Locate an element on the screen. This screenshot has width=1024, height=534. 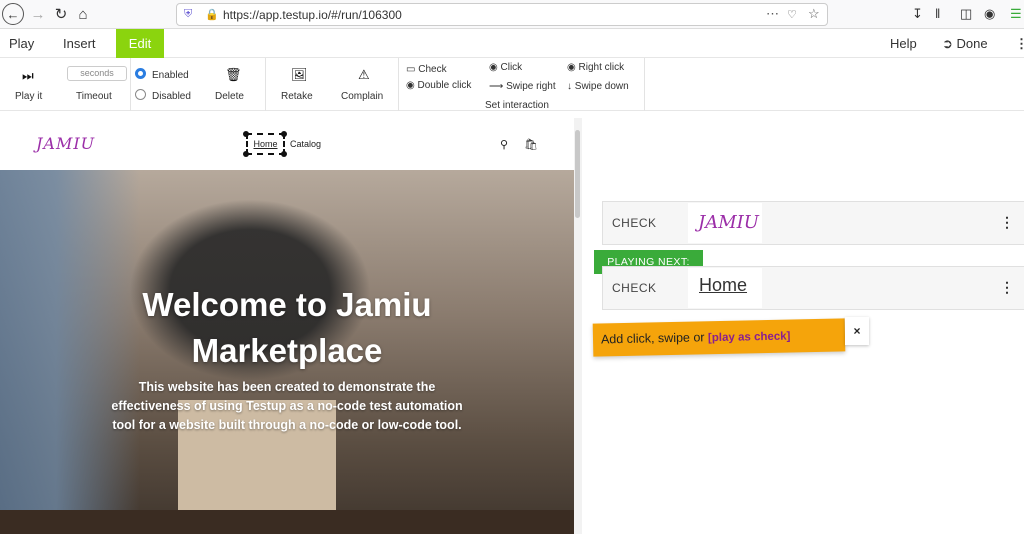
enabled-radio is located at coordinates (140, 73).